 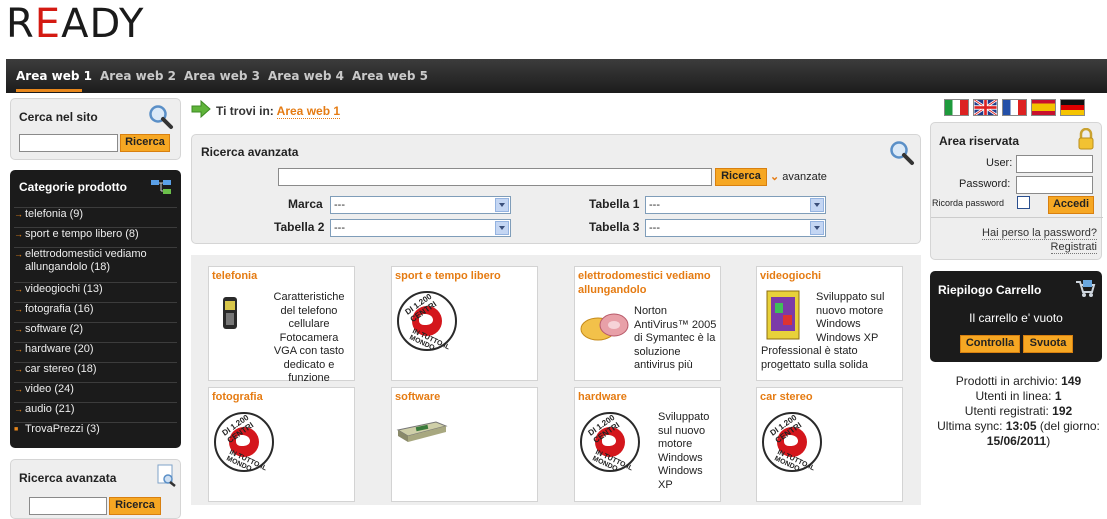 What do you see at coordinates (1014, 107) in the screenshot?
I see `france-flag-icon` at bounding box center [1014, 107].